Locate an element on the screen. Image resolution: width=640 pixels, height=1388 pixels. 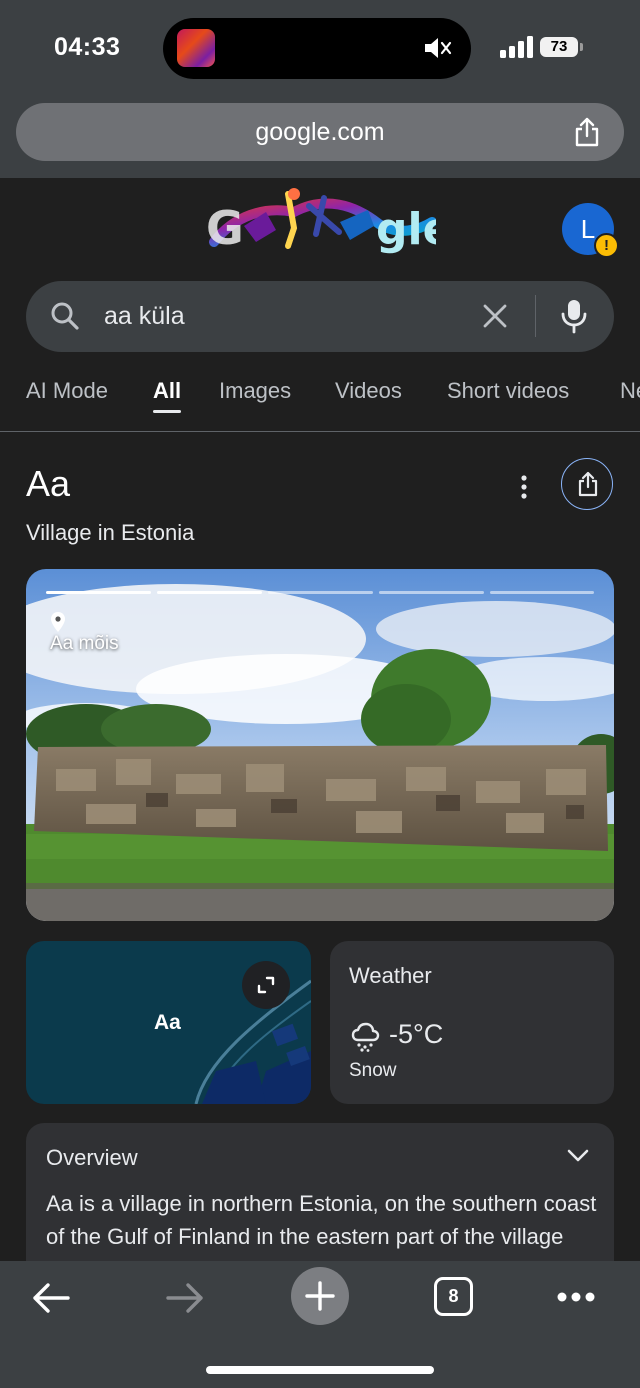
status-time: 04:33 is located at coordinates (87, 47).